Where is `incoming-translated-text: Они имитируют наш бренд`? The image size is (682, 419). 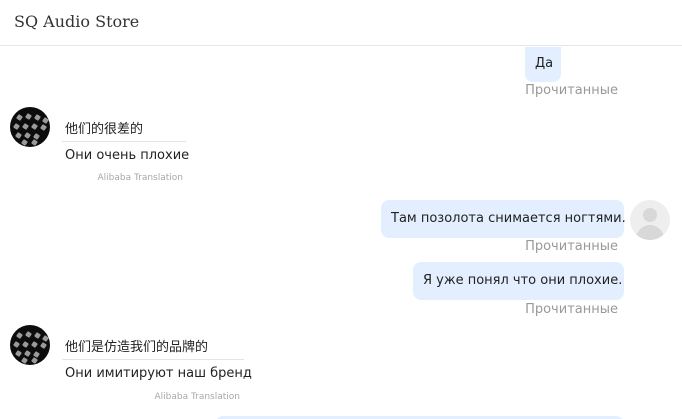 incoming-translated-text: Они имитируют наш бренд is located at coordinates (158, 373).